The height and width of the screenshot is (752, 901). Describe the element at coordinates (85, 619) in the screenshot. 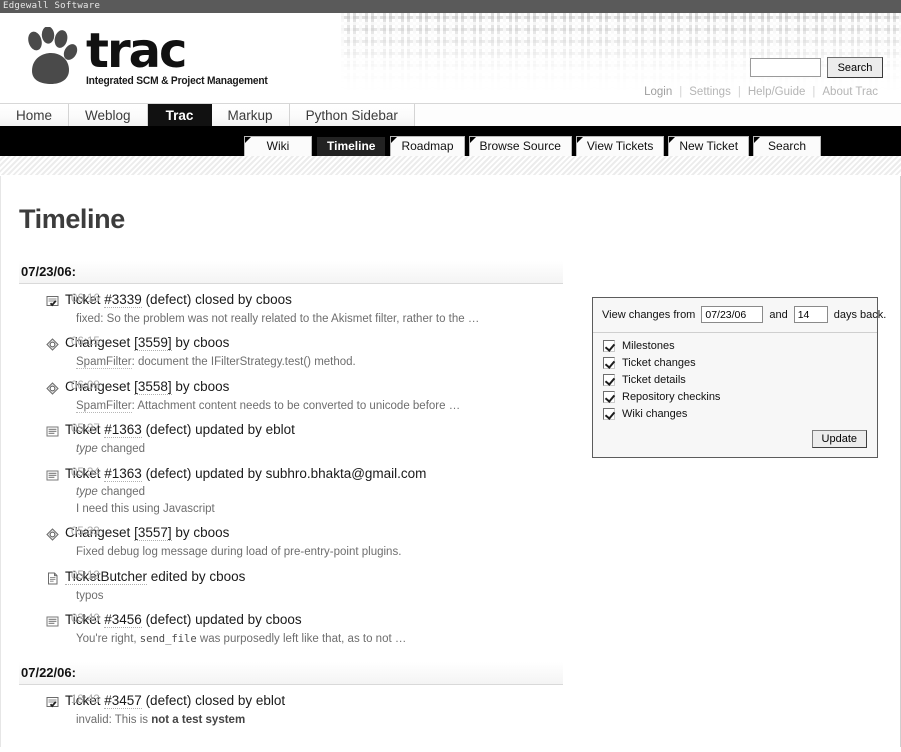

I see `timeline-event-time: 03:40` at that location.